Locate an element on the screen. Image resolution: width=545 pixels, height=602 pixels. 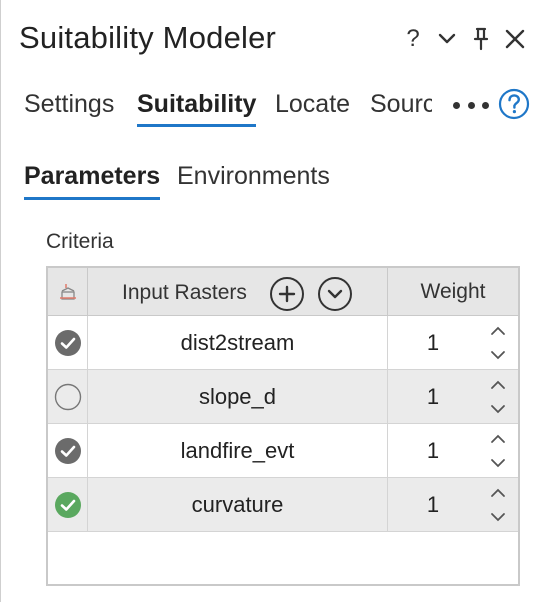
raster-name: dist2stream is located at coordinates (238, 342).